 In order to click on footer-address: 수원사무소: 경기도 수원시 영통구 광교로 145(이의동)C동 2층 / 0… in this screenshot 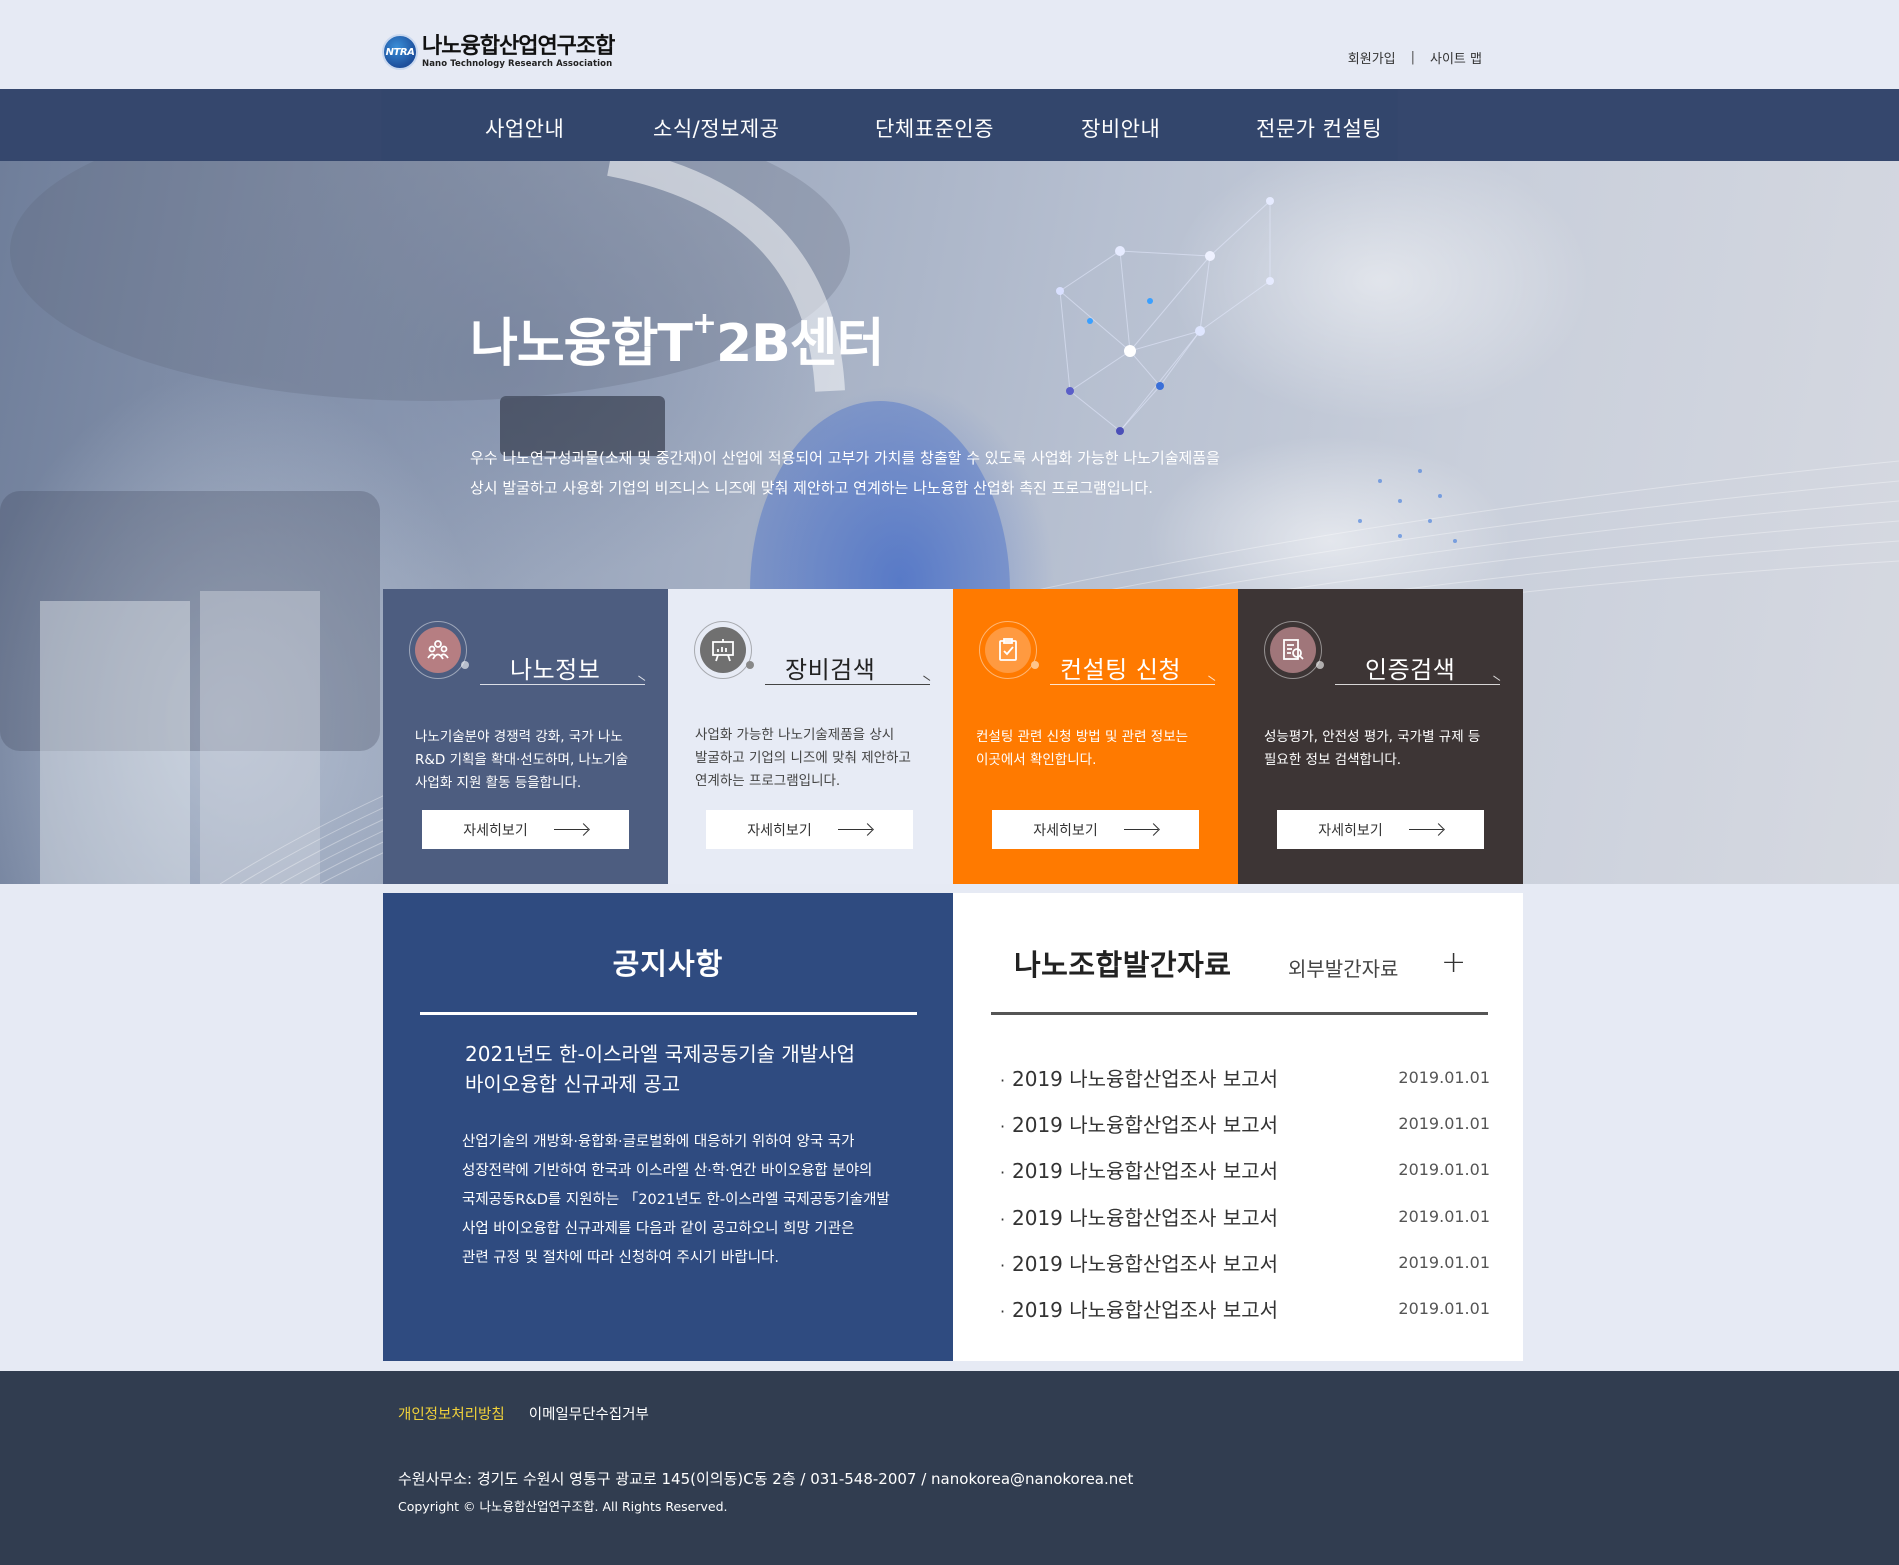, I will do `click(766, 1479)`.